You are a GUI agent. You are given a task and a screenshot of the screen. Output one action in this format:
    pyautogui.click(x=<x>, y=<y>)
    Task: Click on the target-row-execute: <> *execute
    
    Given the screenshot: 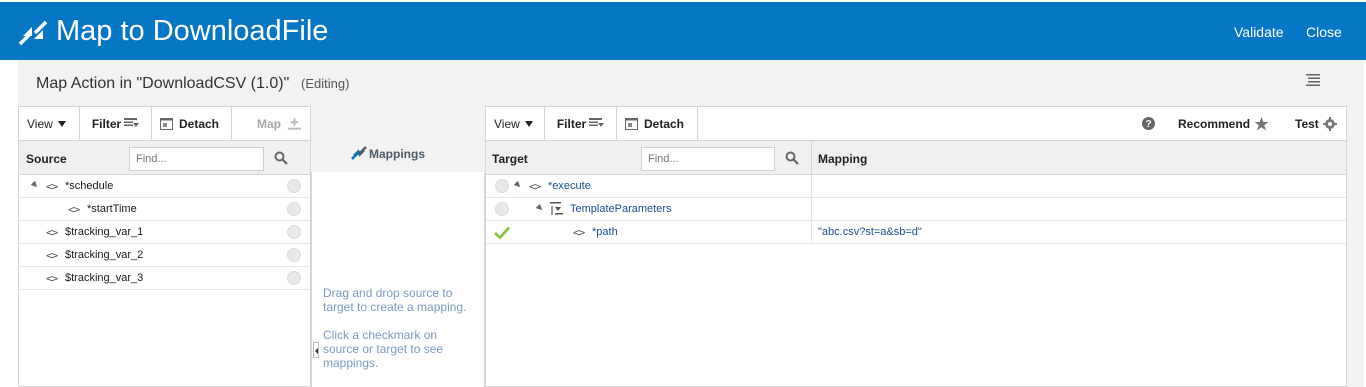 What is the action you would take?
    pyautogui.click(x=916, y=186)
    